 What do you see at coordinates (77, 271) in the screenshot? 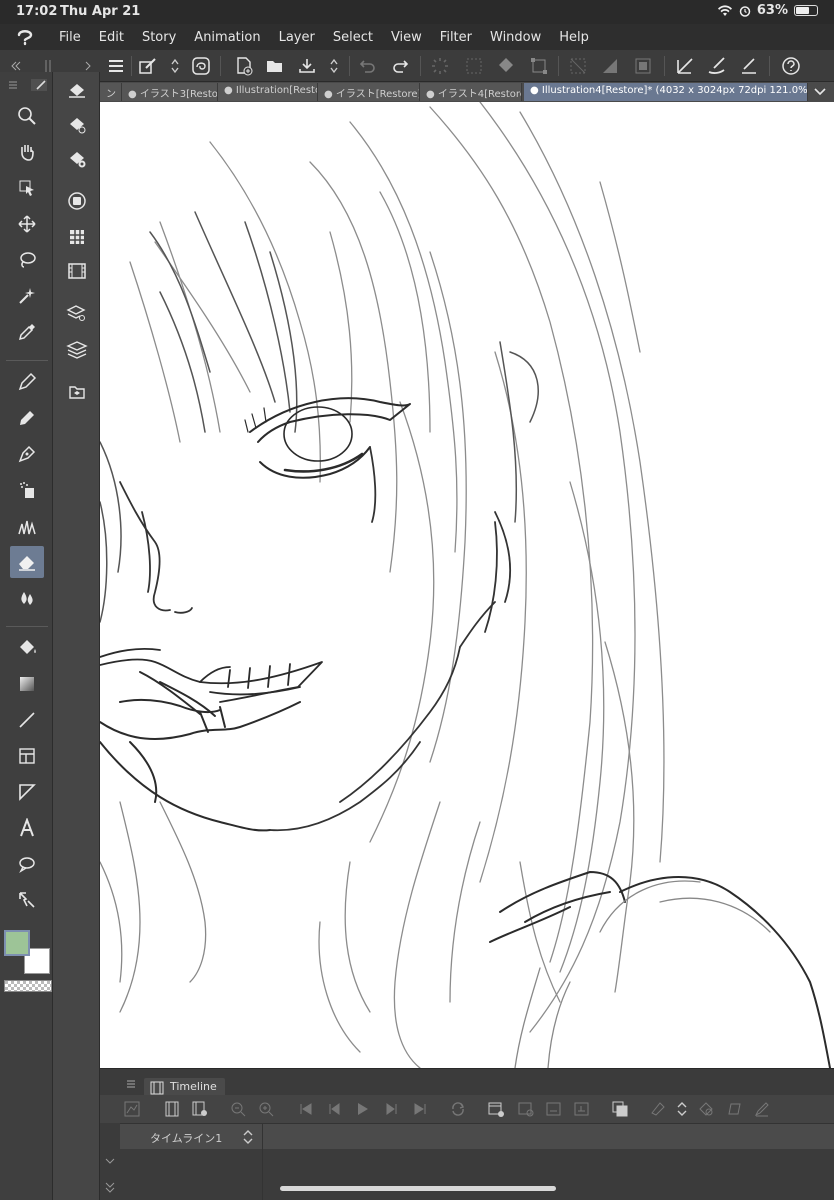
I see `animation-cel-icon` at bounding box center [77, 271].